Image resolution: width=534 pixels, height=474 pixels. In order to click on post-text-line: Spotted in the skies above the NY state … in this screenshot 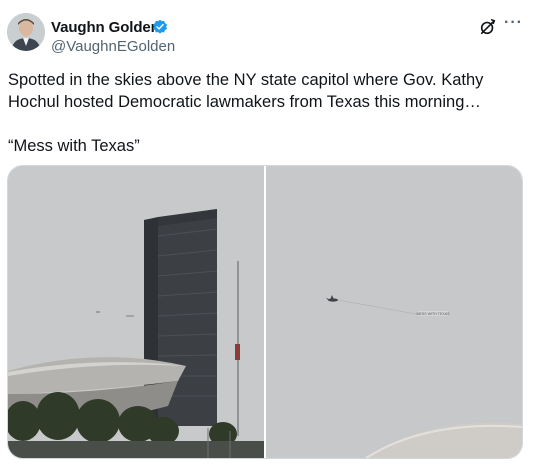, I will do `click(246, 91)`.